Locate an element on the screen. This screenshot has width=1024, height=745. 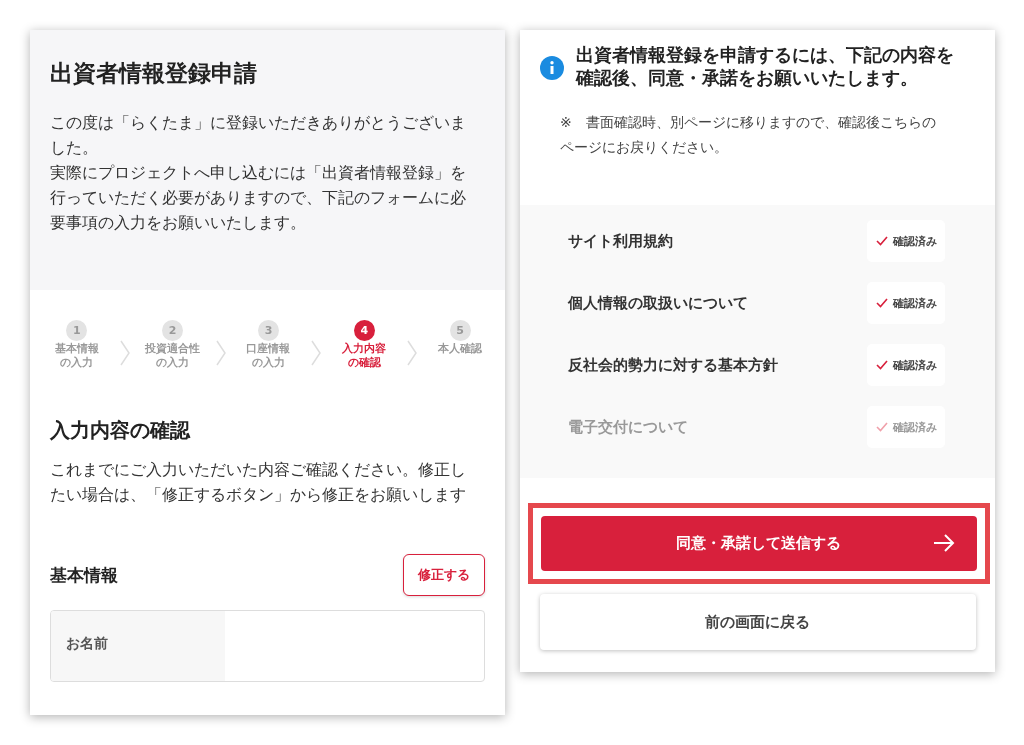
step-label: 基本情報 is located at coordinates (76, 348).